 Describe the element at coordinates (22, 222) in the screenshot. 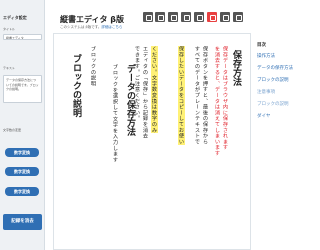

I see `reset-button: 記録を消去` at that location.